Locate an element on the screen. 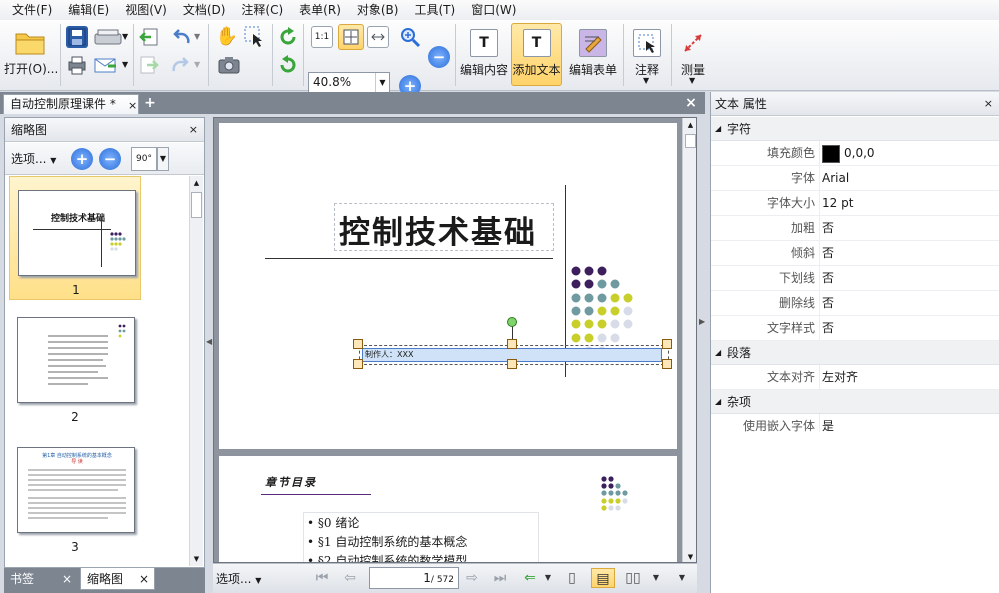 The width and height of the screenshot is (999, 593). continuous-page-icon: ▤ is located at coordinates (603, 578).